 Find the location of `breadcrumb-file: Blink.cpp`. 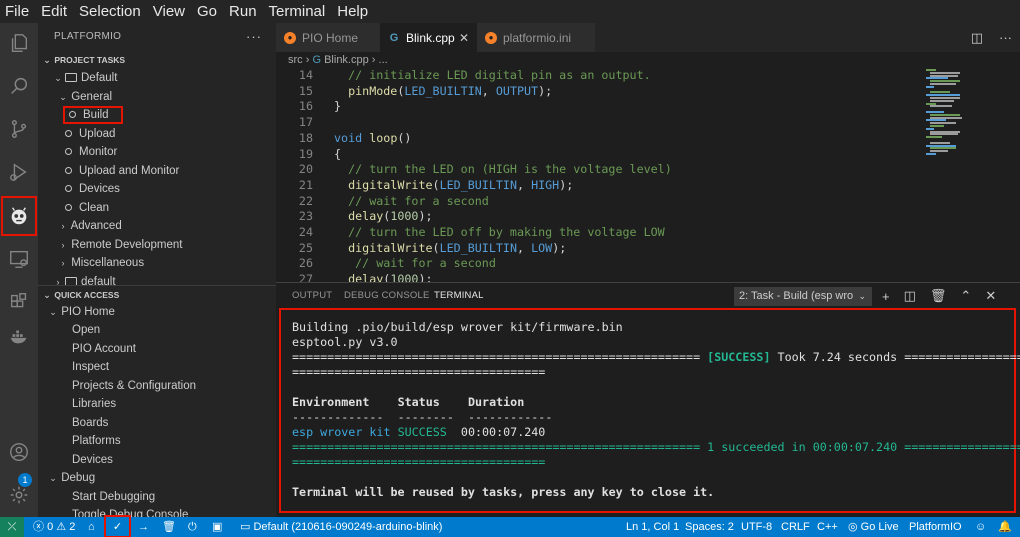

breadcrumb-file: Blink.cpp is located at coordinates (346, 60).